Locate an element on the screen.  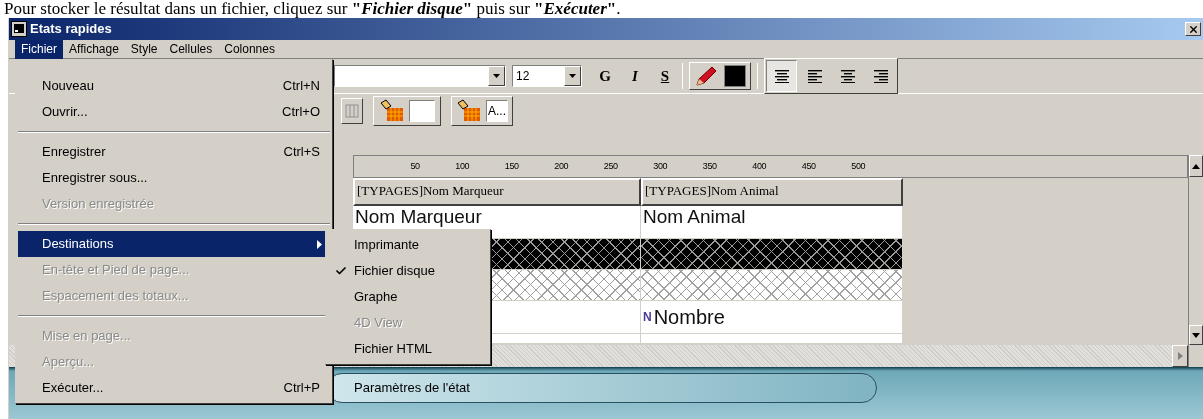
submenu-item-label: Imprimante is located at coordinates (387, 245).